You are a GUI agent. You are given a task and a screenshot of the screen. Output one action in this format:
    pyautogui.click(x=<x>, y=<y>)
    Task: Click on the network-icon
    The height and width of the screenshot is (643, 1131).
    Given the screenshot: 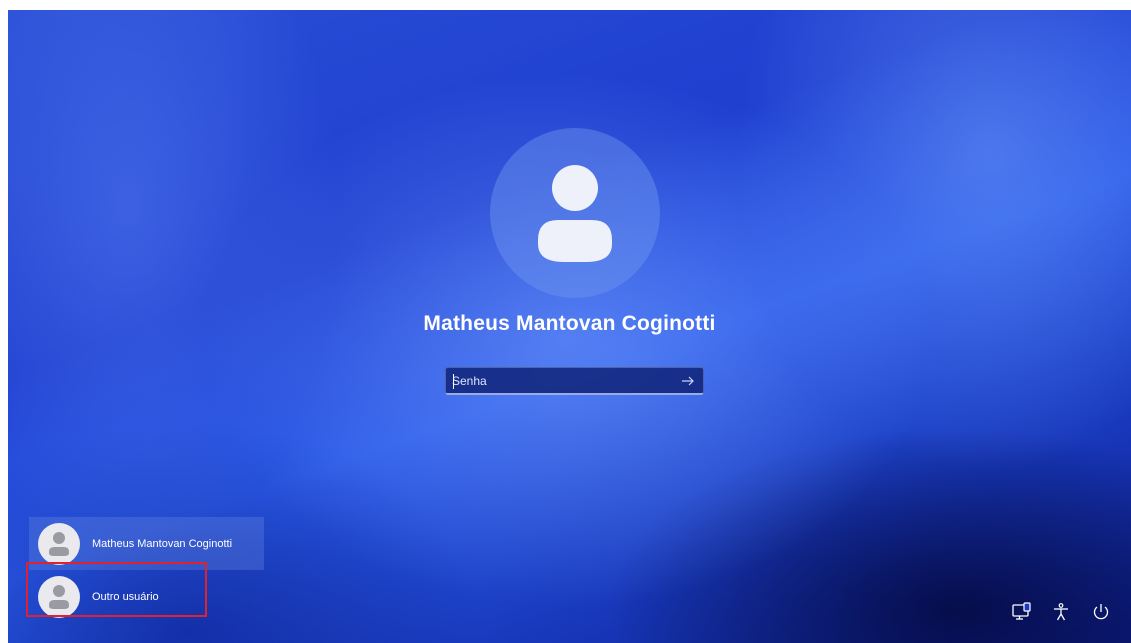 What is the action you would take?
    pyautogui.click(x=1021, y=612)
    